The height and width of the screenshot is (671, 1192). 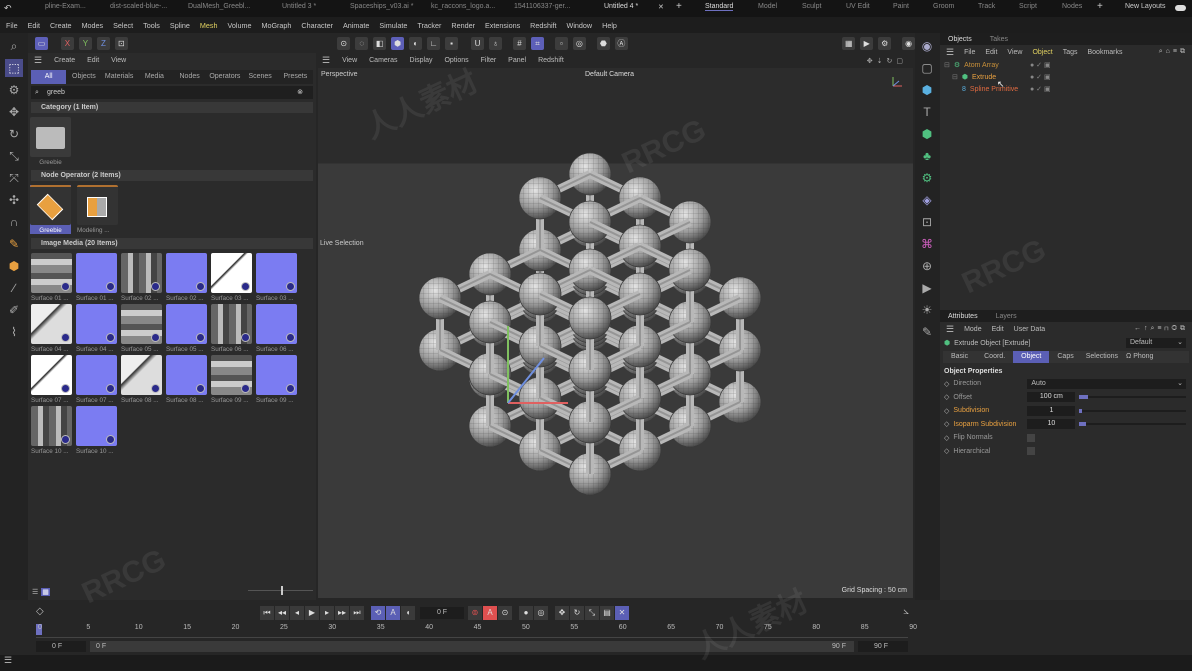 What do you see at coordinates (297, 613) in the screenshot?
I see `prev-frame-icon: ◂` at bounding box center [297, 613].